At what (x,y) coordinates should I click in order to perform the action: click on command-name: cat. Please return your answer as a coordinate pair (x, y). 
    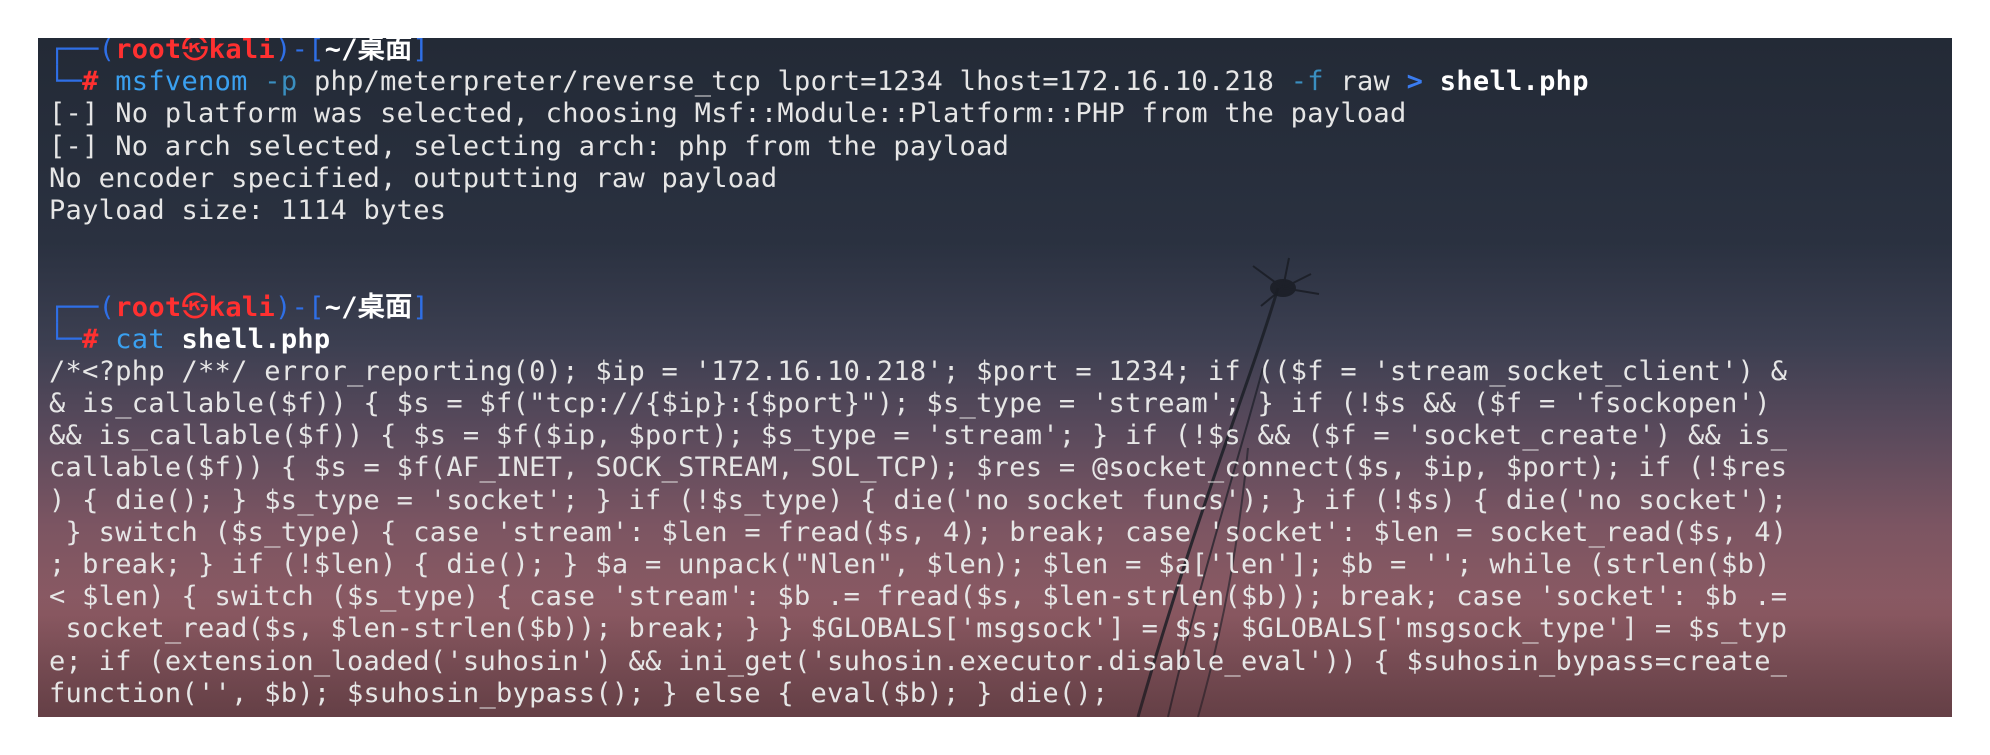
    Looking at the image, I should click on (140, 339).